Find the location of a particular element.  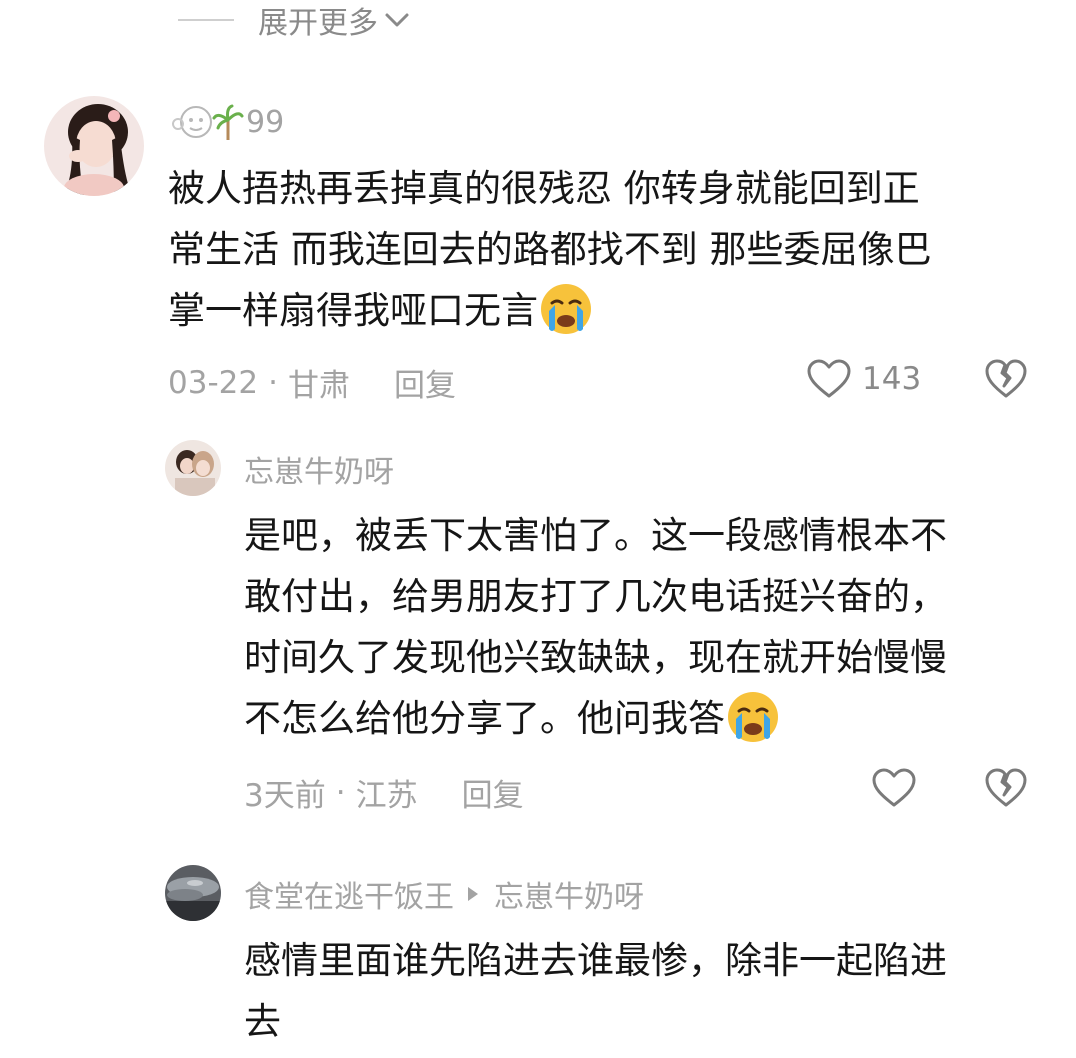

comment-meta: 3天前 · 江苏 回复 is located at coordinates (384, 792).